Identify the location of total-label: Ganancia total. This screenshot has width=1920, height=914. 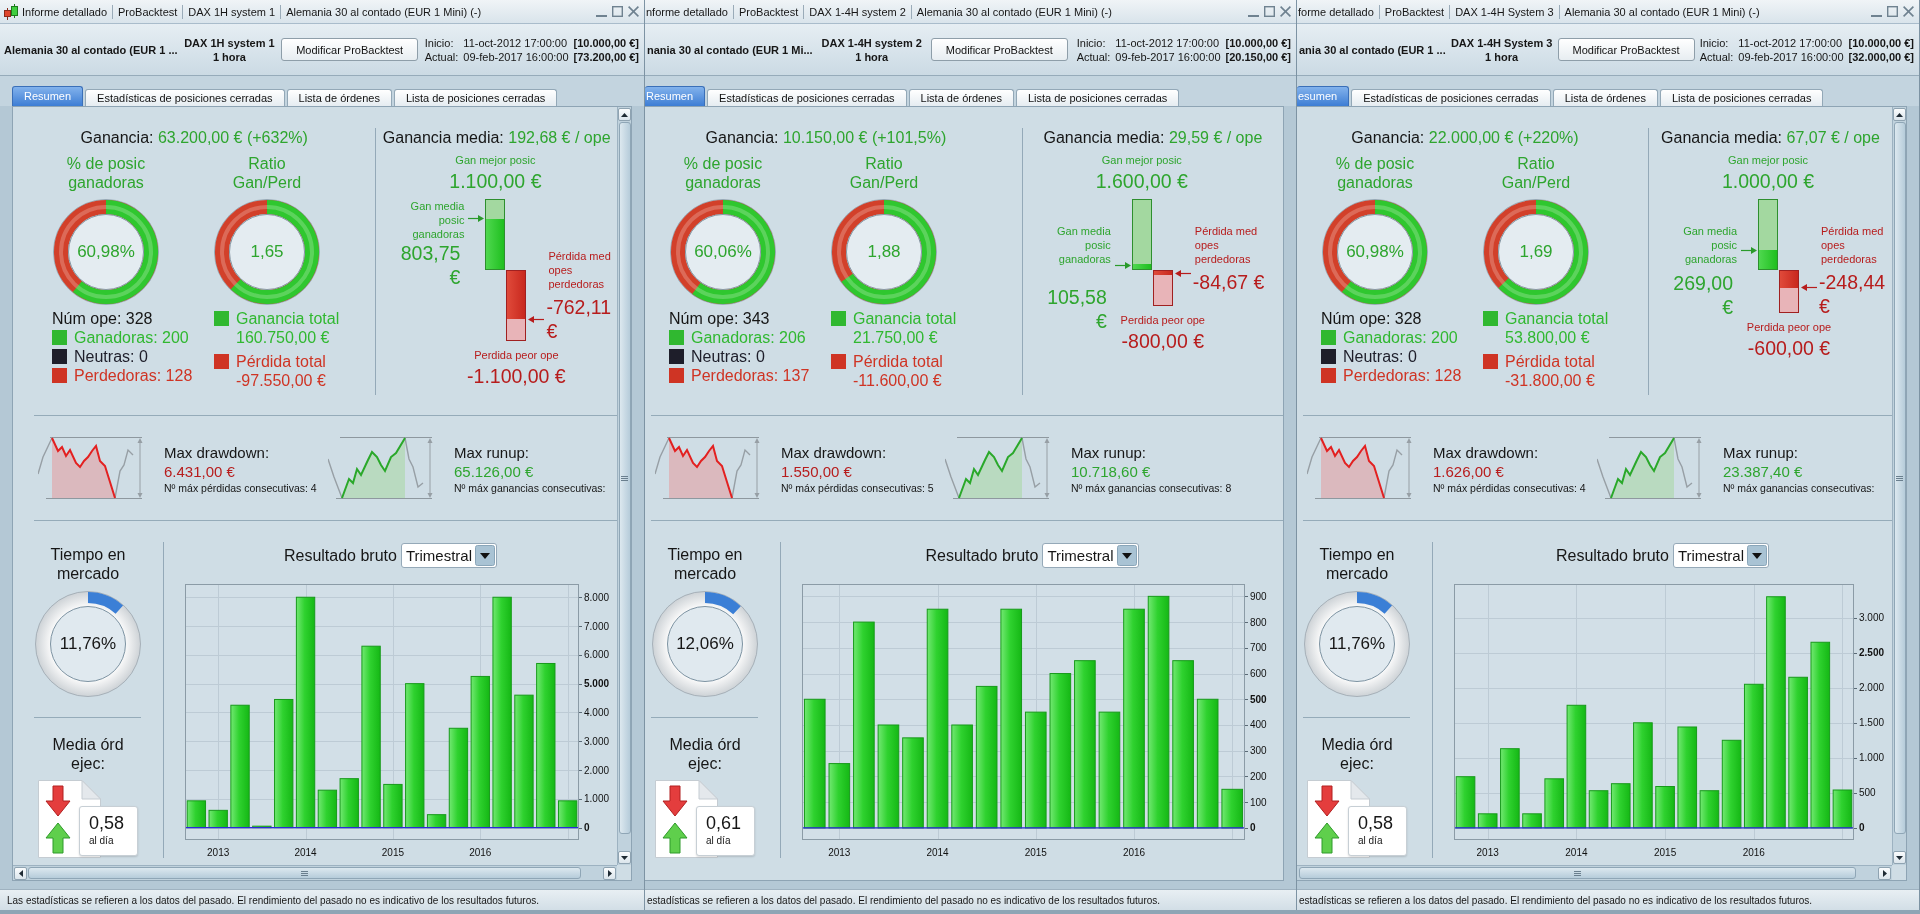
(288, 318).